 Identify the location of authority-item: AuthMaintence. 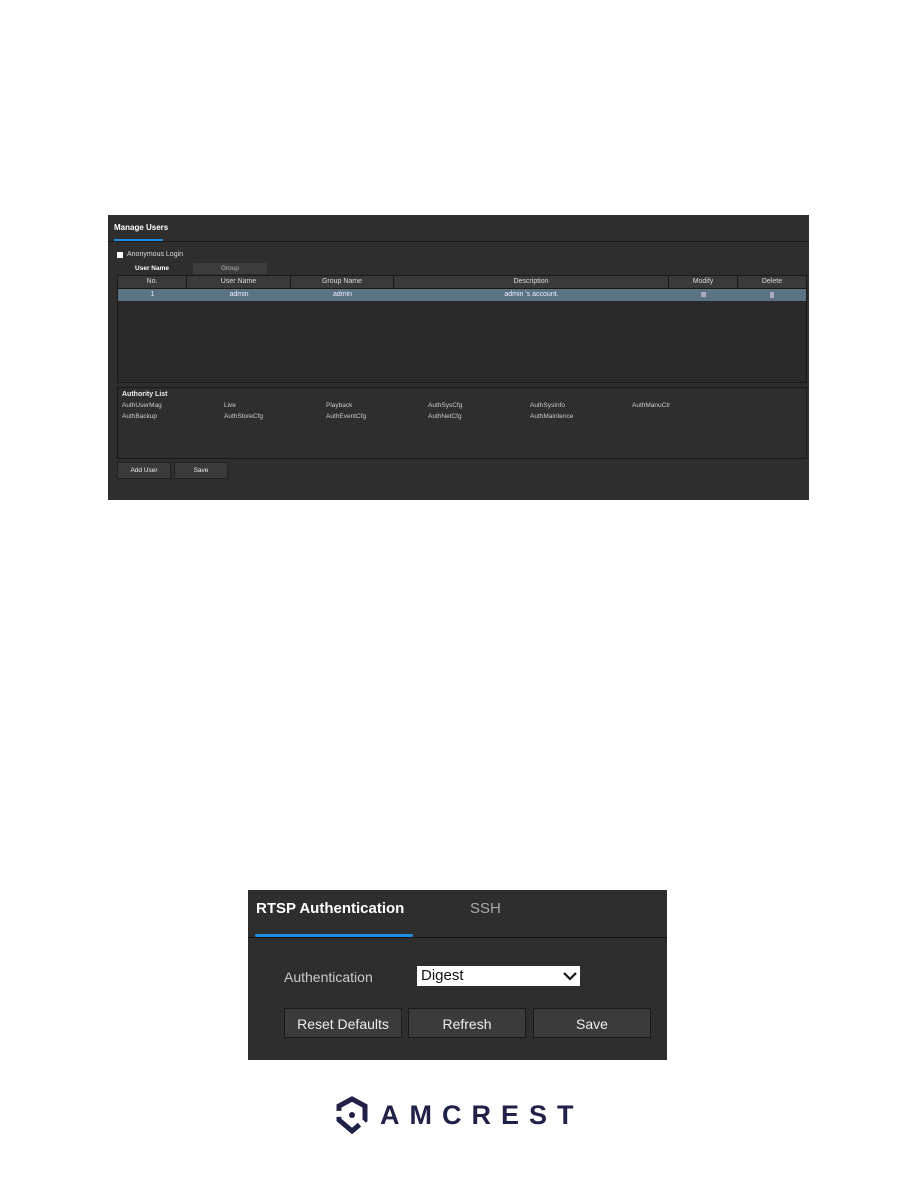
(552, 416).